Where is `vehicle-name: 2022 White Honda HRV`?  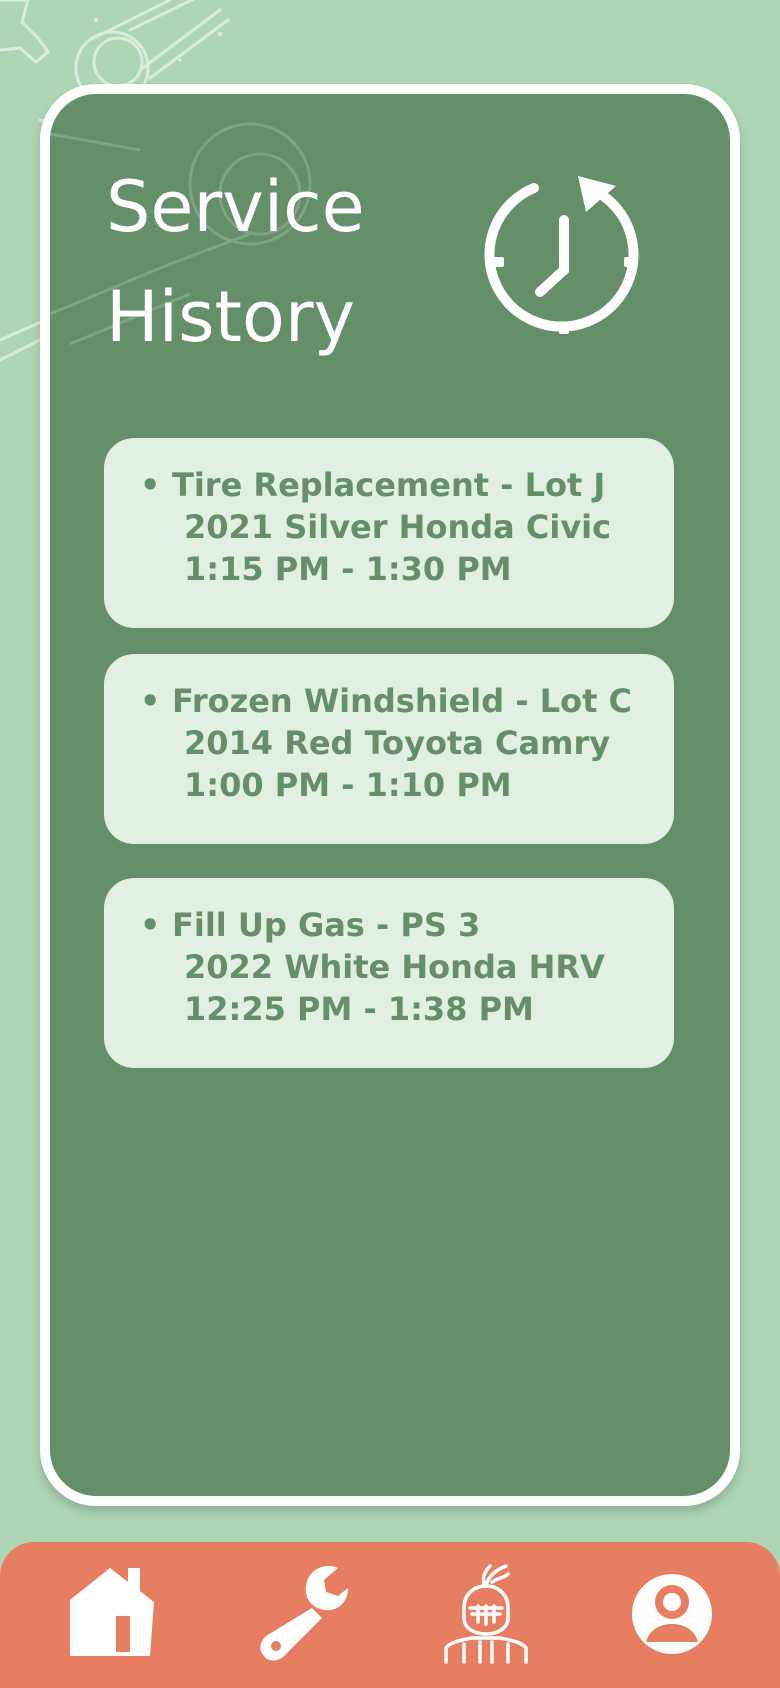
vehicle-name: 2022 White Honda HRV is located at coordinates (394, 967).